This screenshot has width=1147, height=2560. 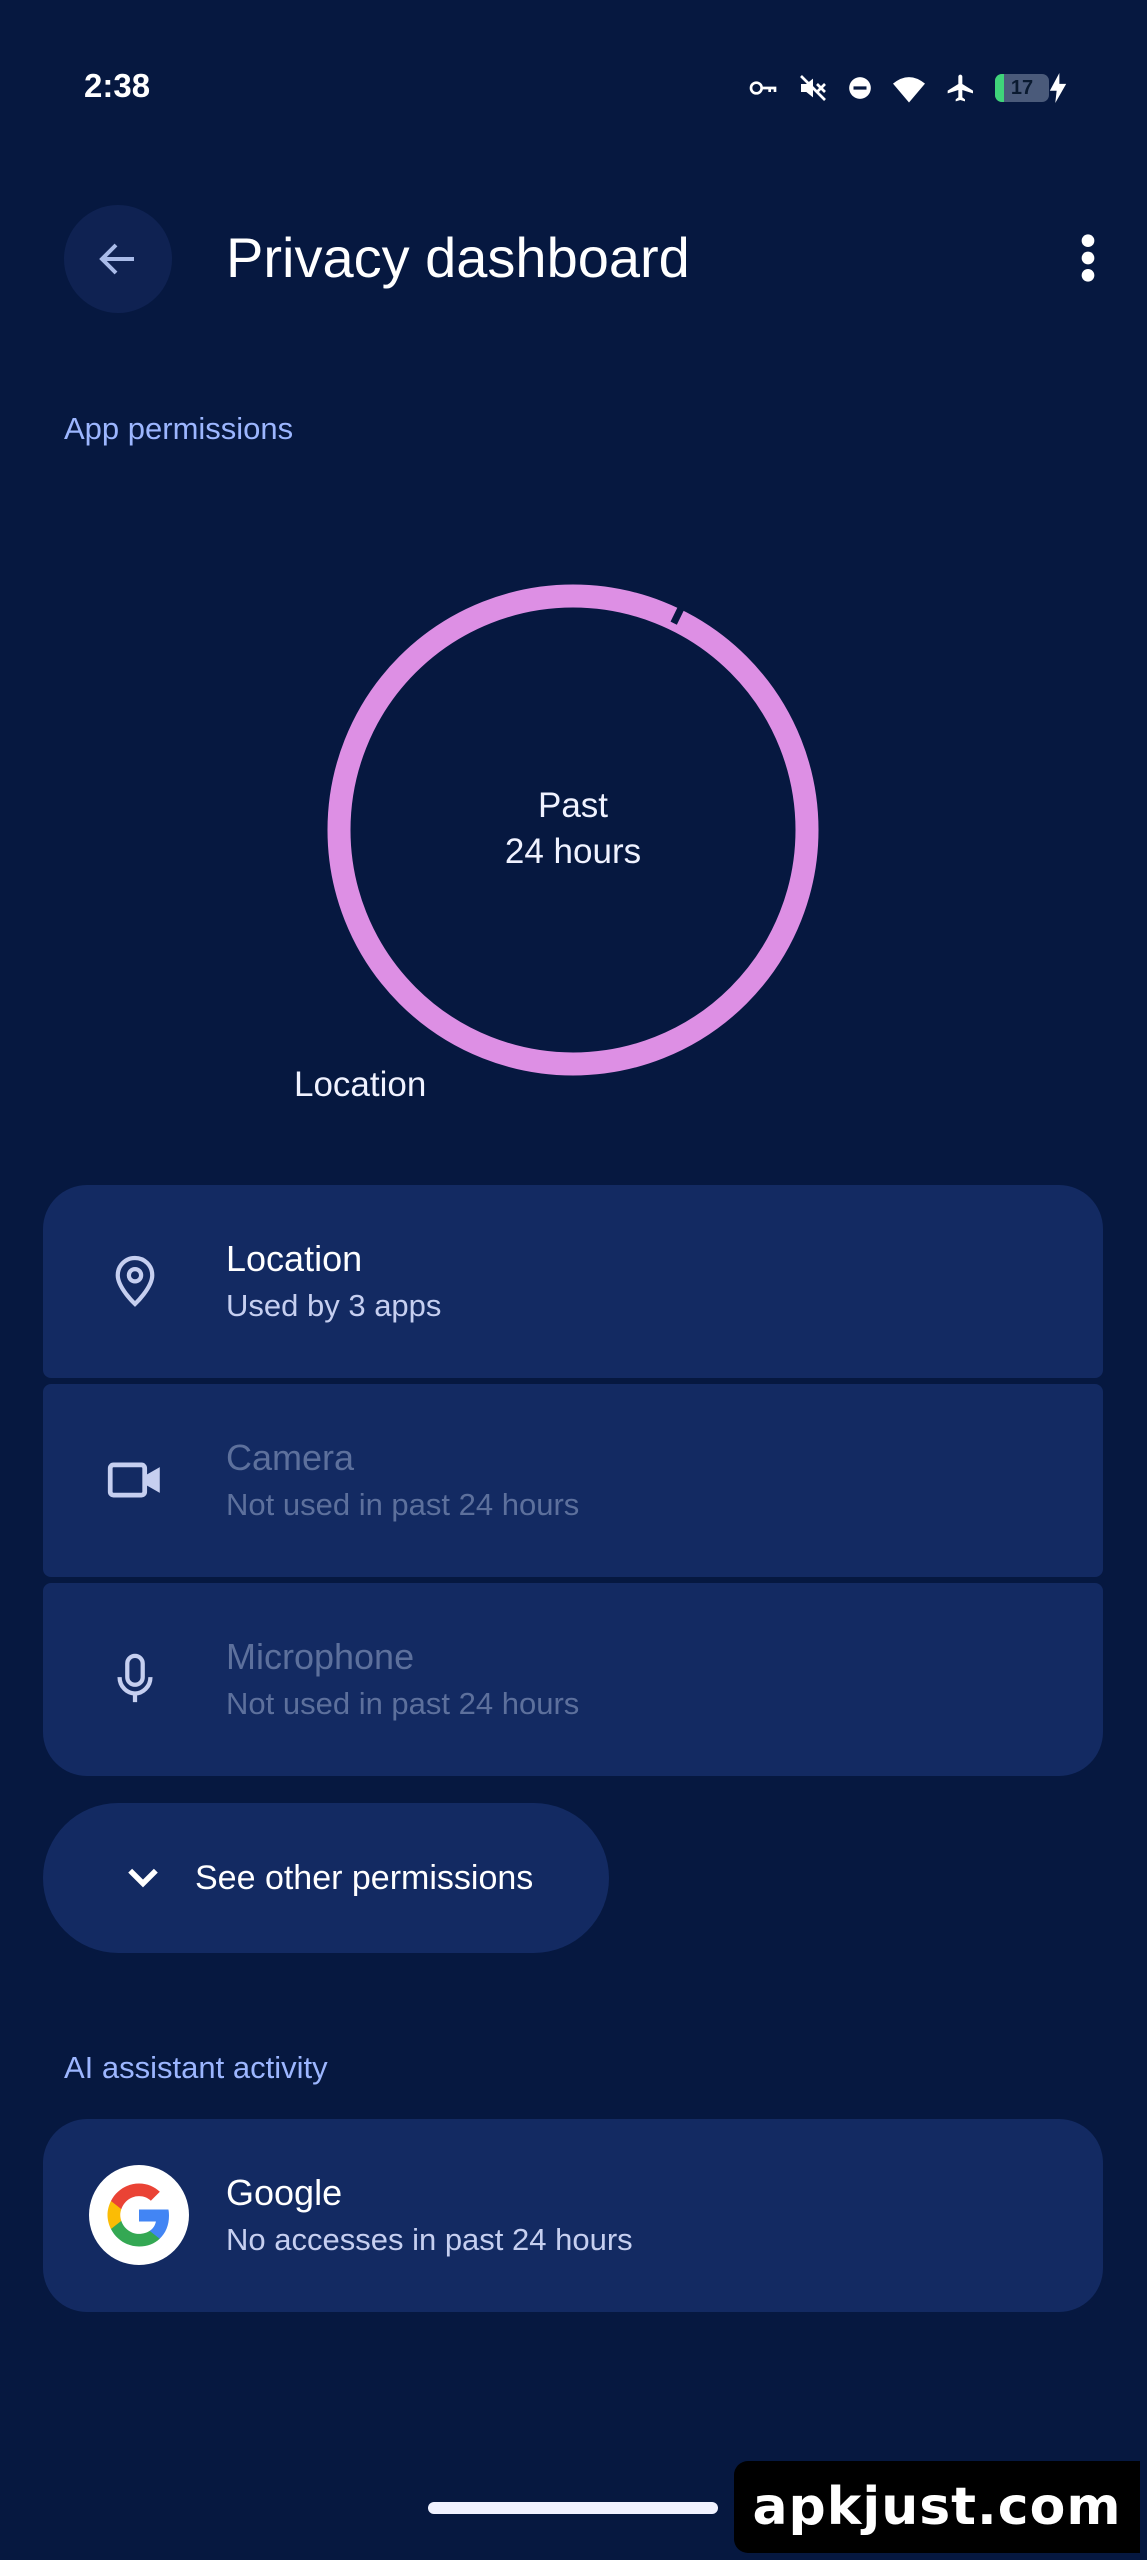 I want to click on page-title: Privacy dashboard, so click(x=458, y=257).